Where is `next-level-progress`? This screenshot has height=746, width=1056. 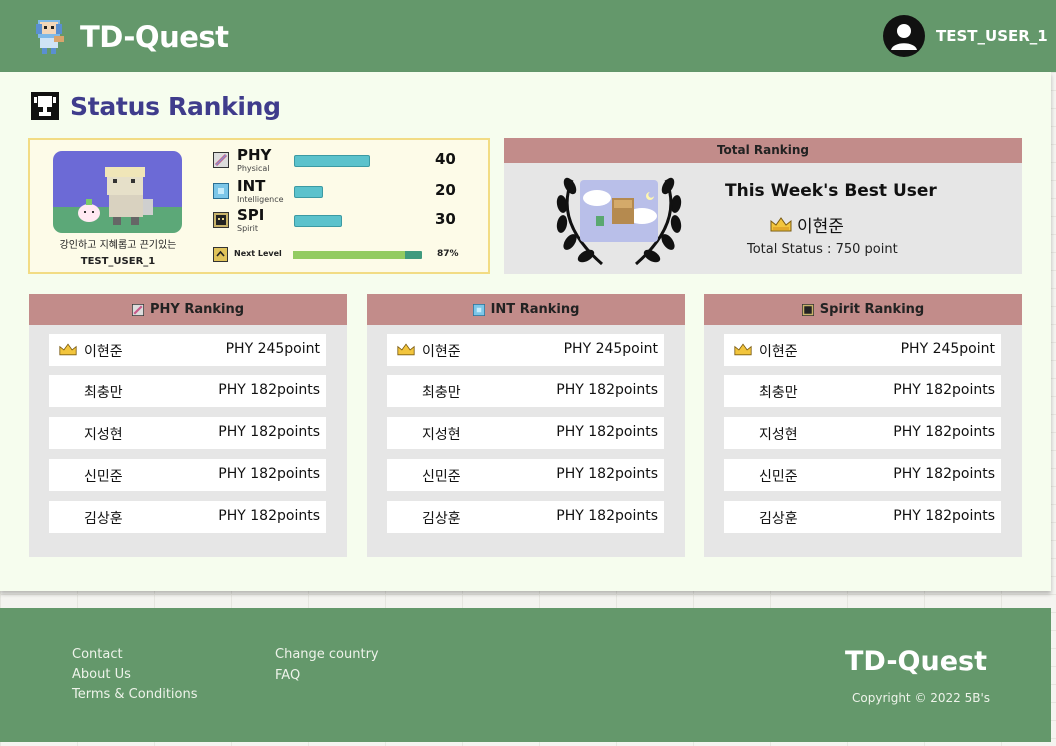
next-level-progress is located at coordinates (357, 255).